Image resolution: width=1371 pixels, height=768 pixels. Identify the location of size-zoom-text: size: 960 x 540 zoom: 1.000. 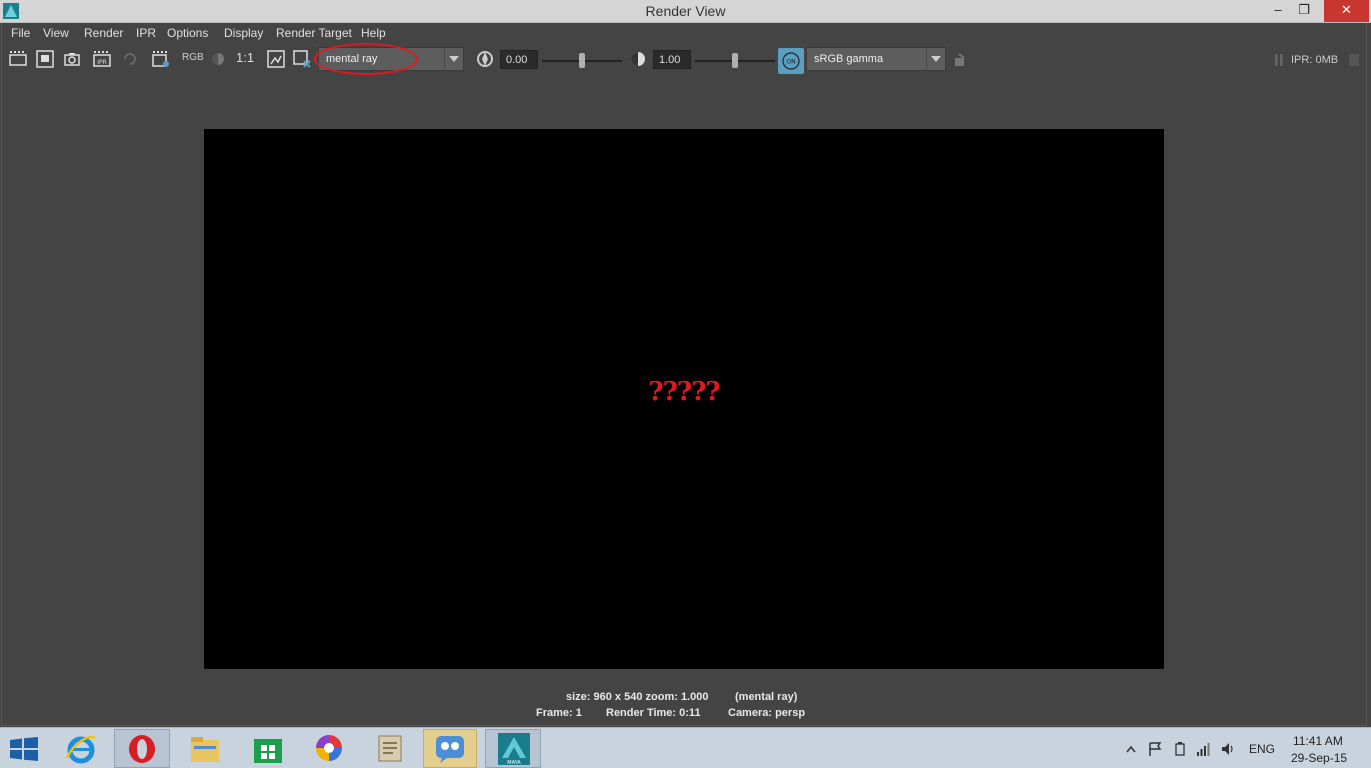
(637, 697).